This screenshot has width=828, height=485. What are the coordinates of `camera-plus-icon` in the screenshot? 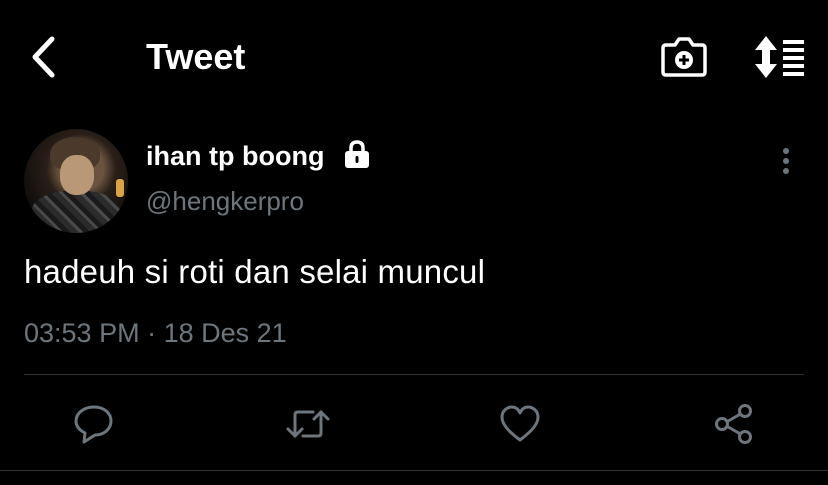 It's located at (684, 57).